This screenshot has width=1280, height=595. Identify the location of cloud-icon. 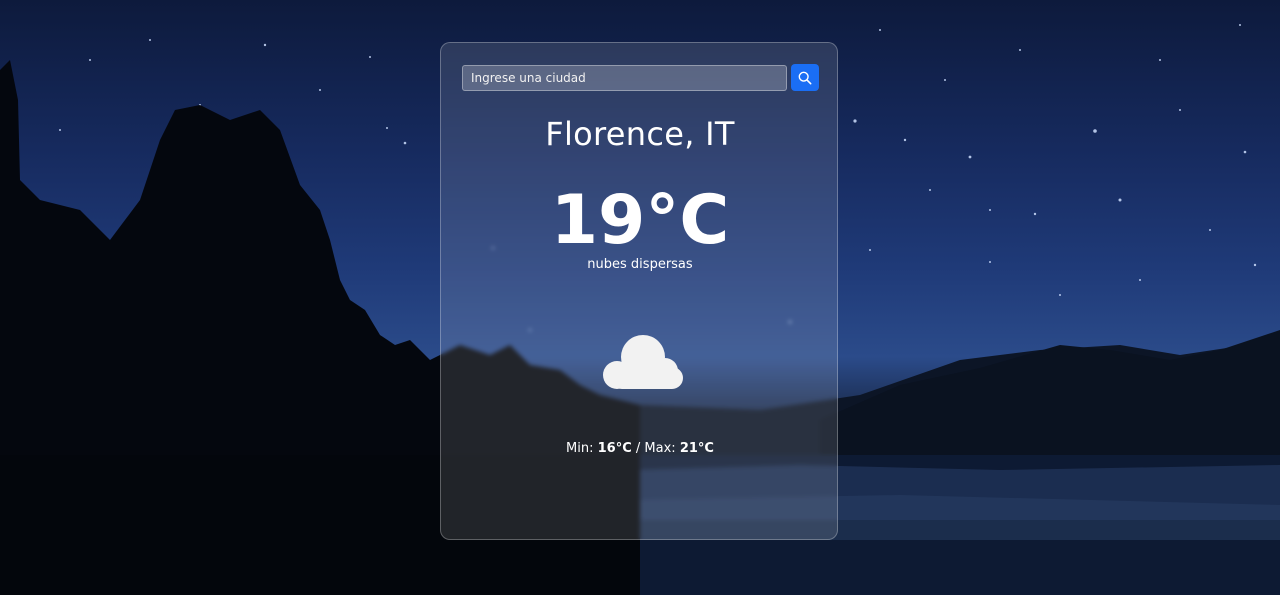
(641, 363).